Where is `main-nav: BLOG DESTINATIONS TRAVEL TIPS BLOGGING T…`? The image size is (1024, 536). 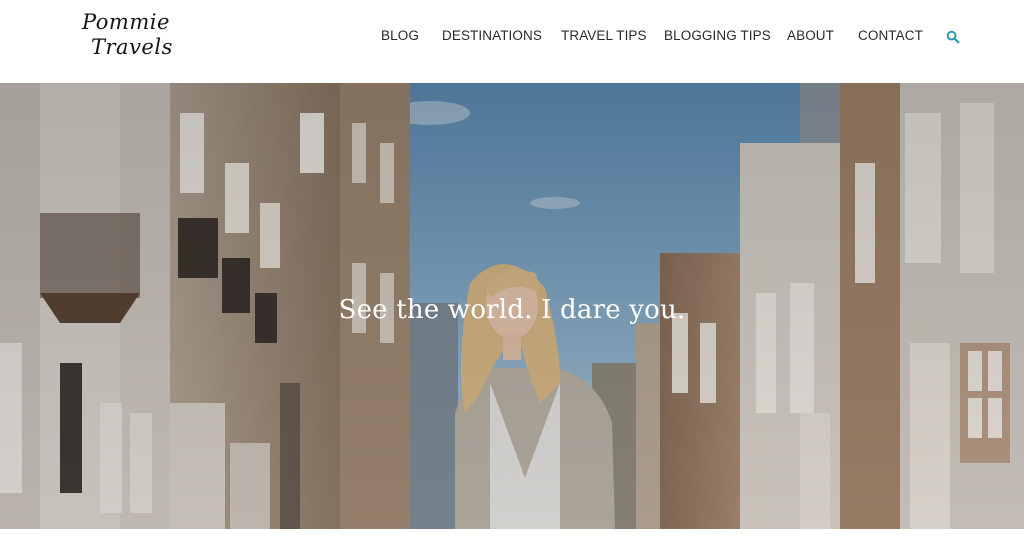
main-nav: BLOG DESTINATIONS TRAVEL TIPS BLOGGING T… is located at coordinates (512, 37).